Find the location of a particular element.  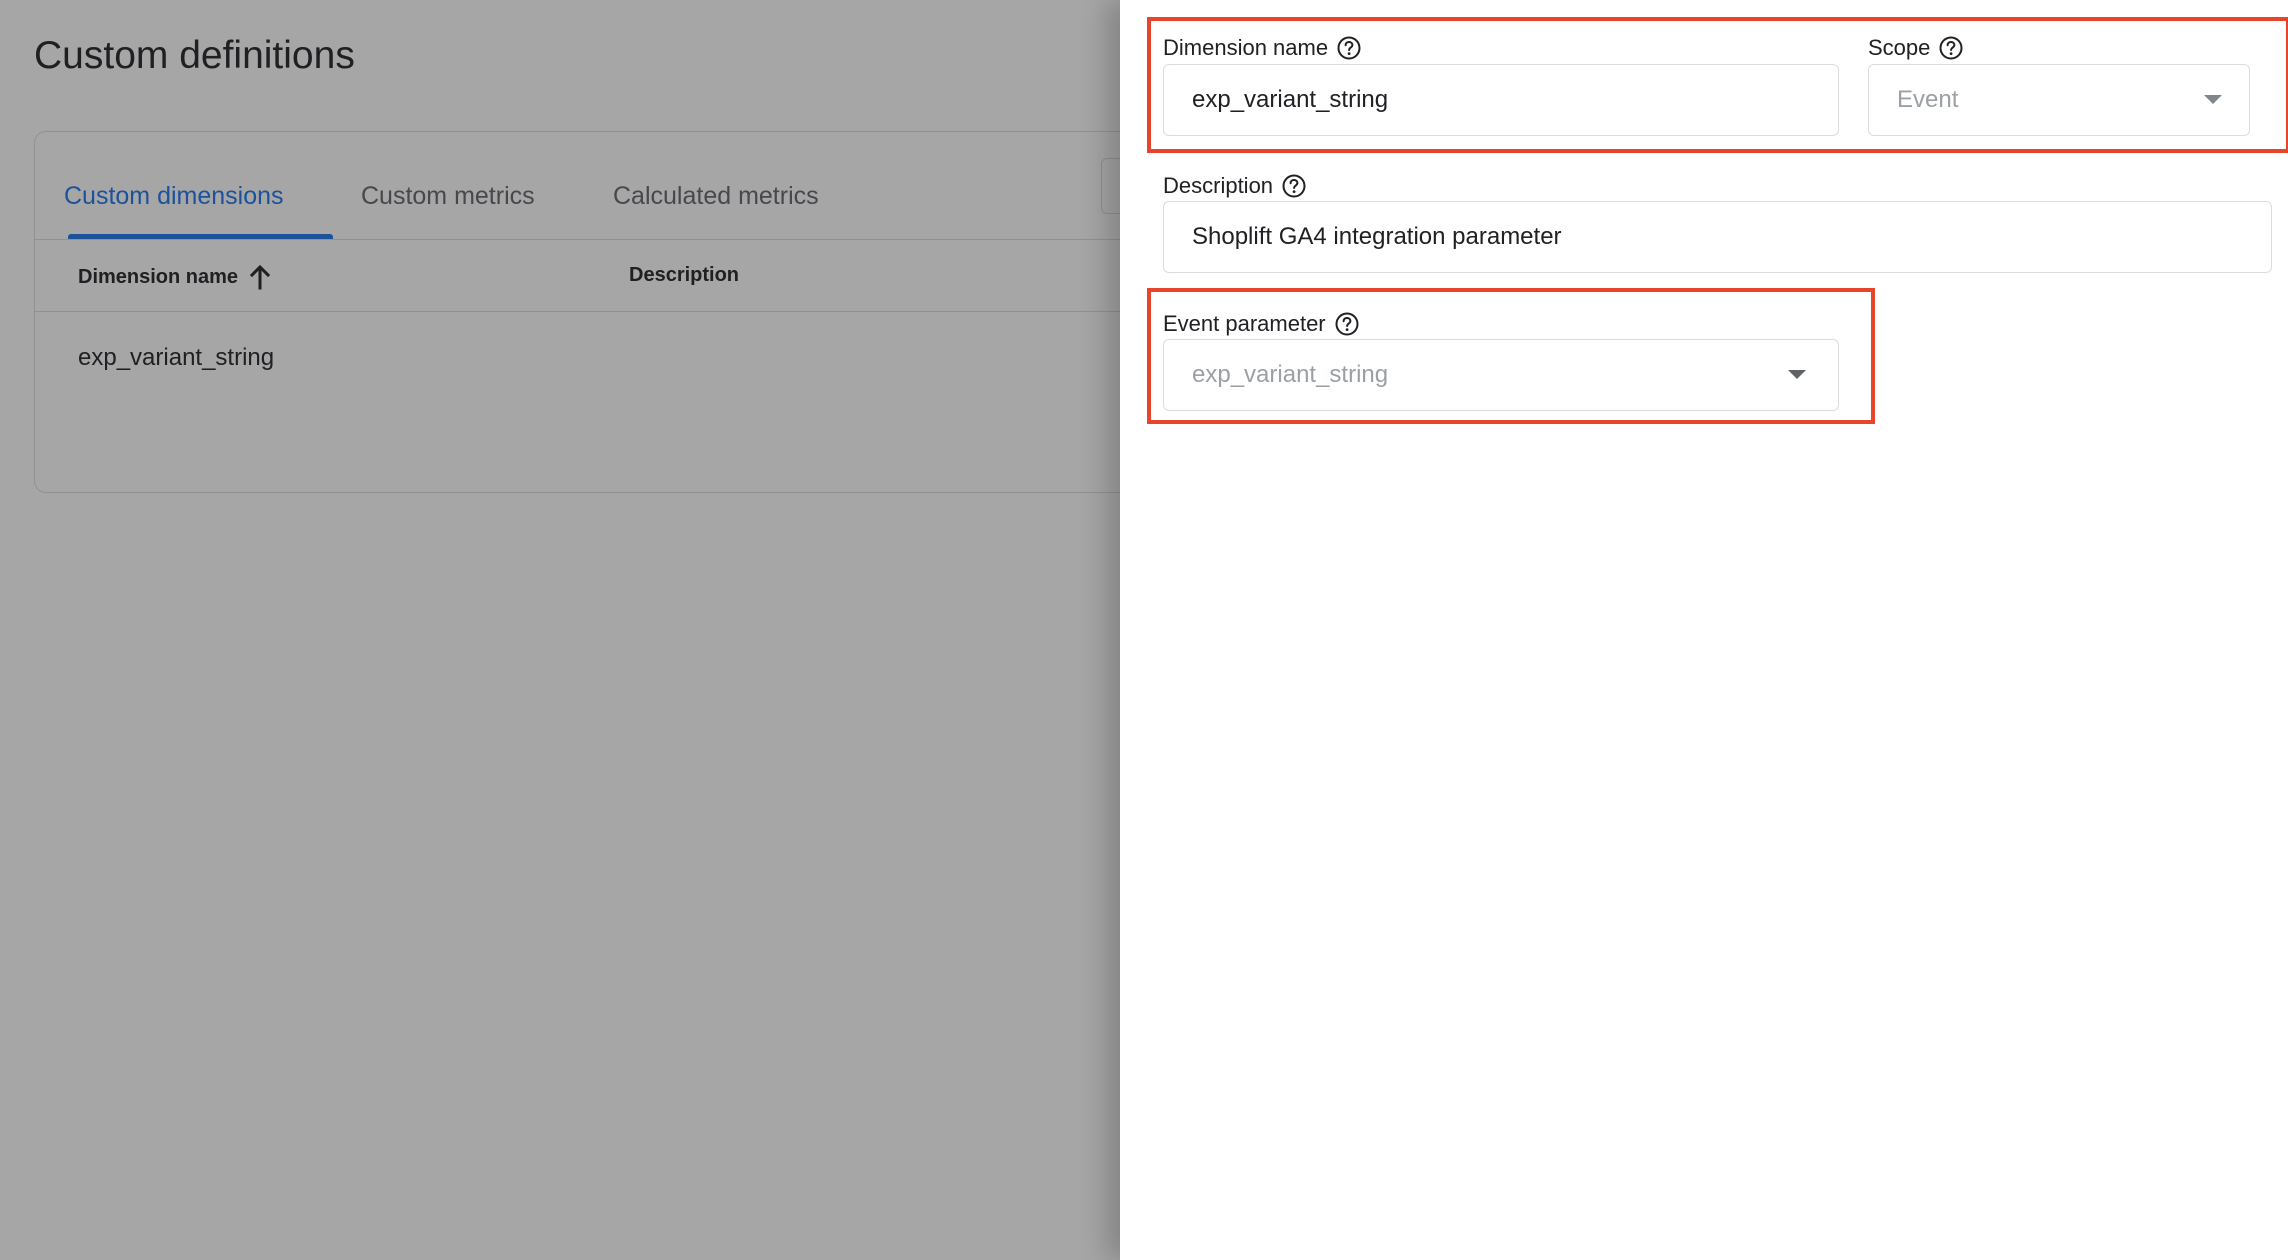

help-circle-icon is located at coordinates (1294, 186).